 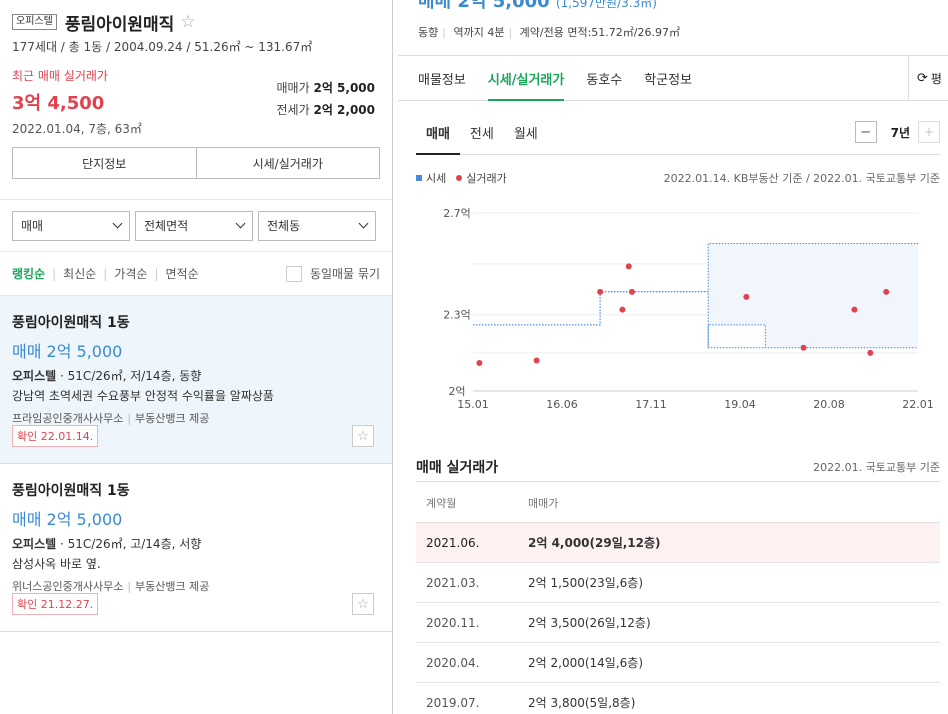 I want to click on listing-provider: 부동산뱅크 제공, so click(x=172, y=418).